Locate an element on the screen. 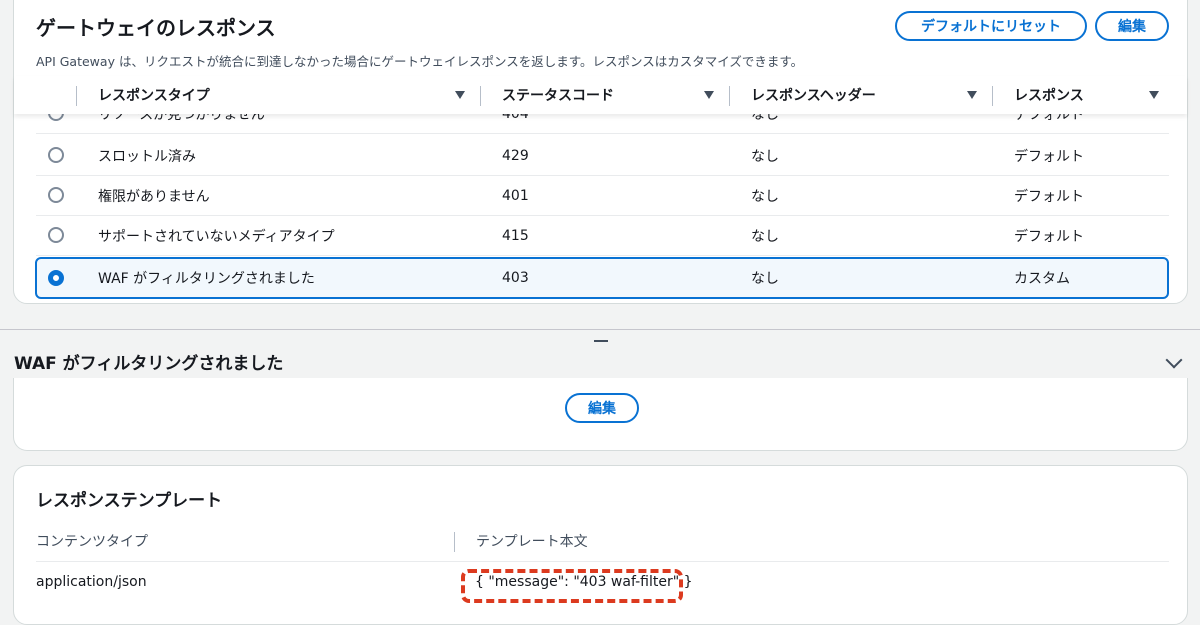 This screenshot has height=625, width=1200. response-type-cell: 権限がありません is located at coordinates (154, 197).